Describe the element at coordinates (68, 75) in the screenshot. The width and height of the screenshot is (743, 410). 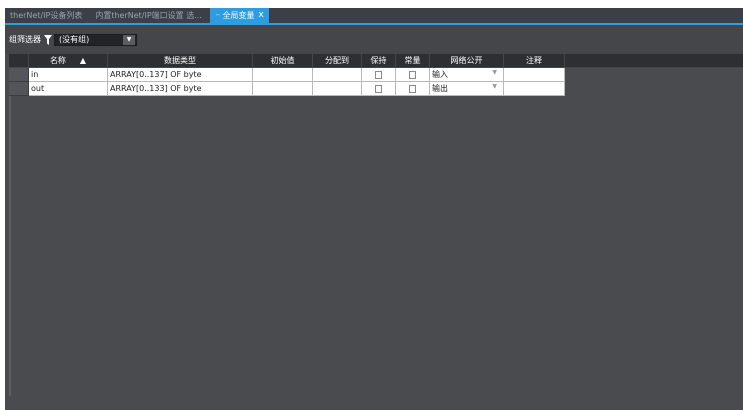
I see `variable-name-cell: in` at that location.